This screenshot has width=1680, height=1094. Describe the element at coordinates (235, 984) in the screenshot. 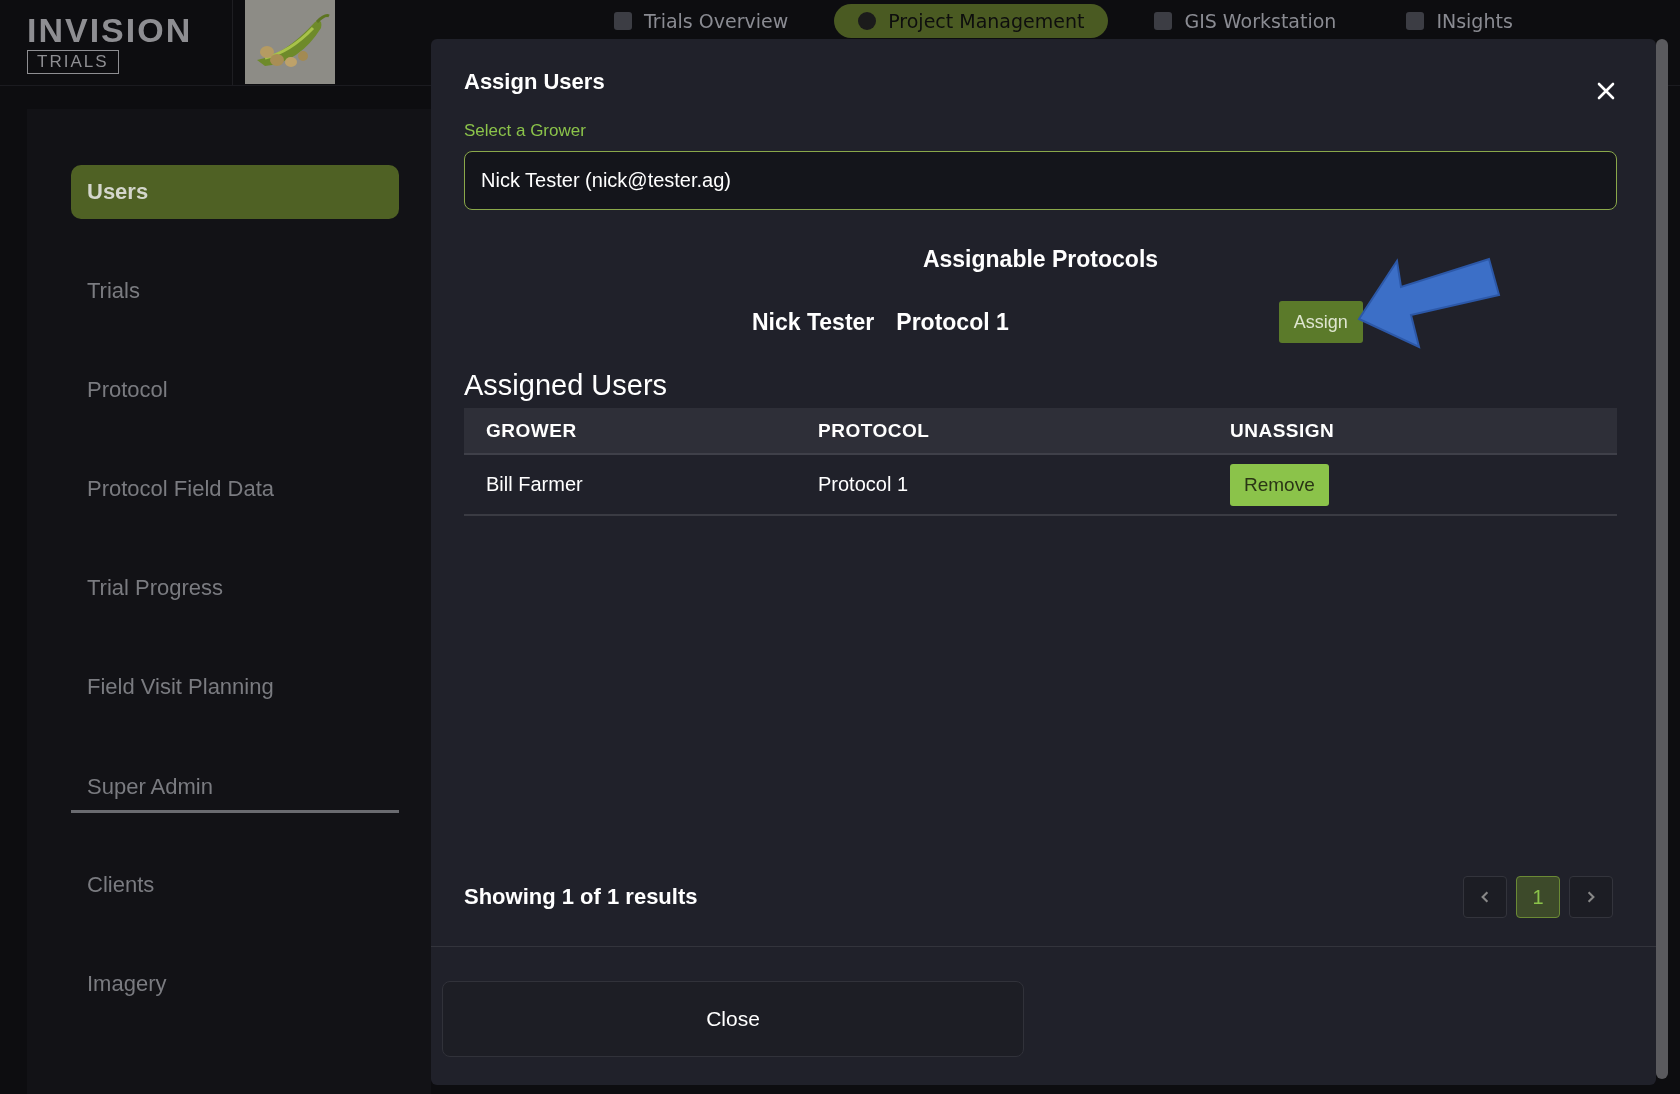

I see `sidebar-item: Imagery` at that location.